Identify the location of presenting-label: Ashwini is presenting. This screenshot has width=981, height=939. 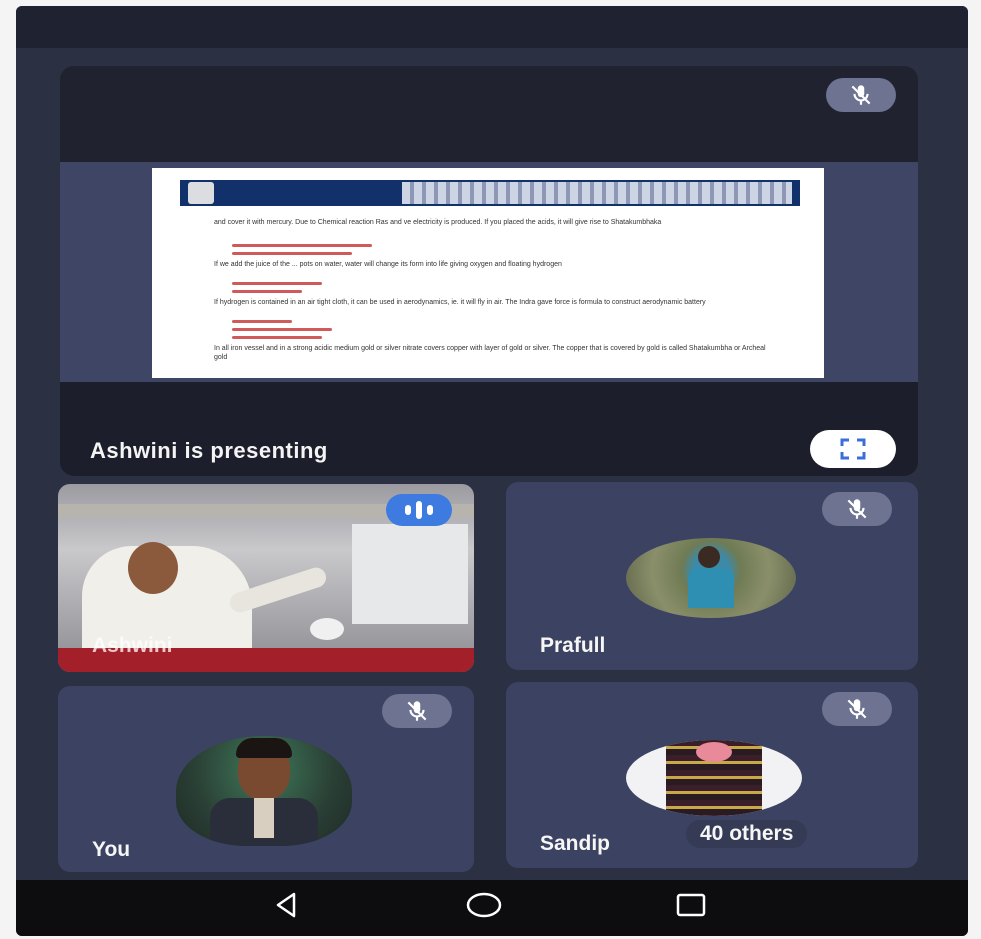
(209, 450).